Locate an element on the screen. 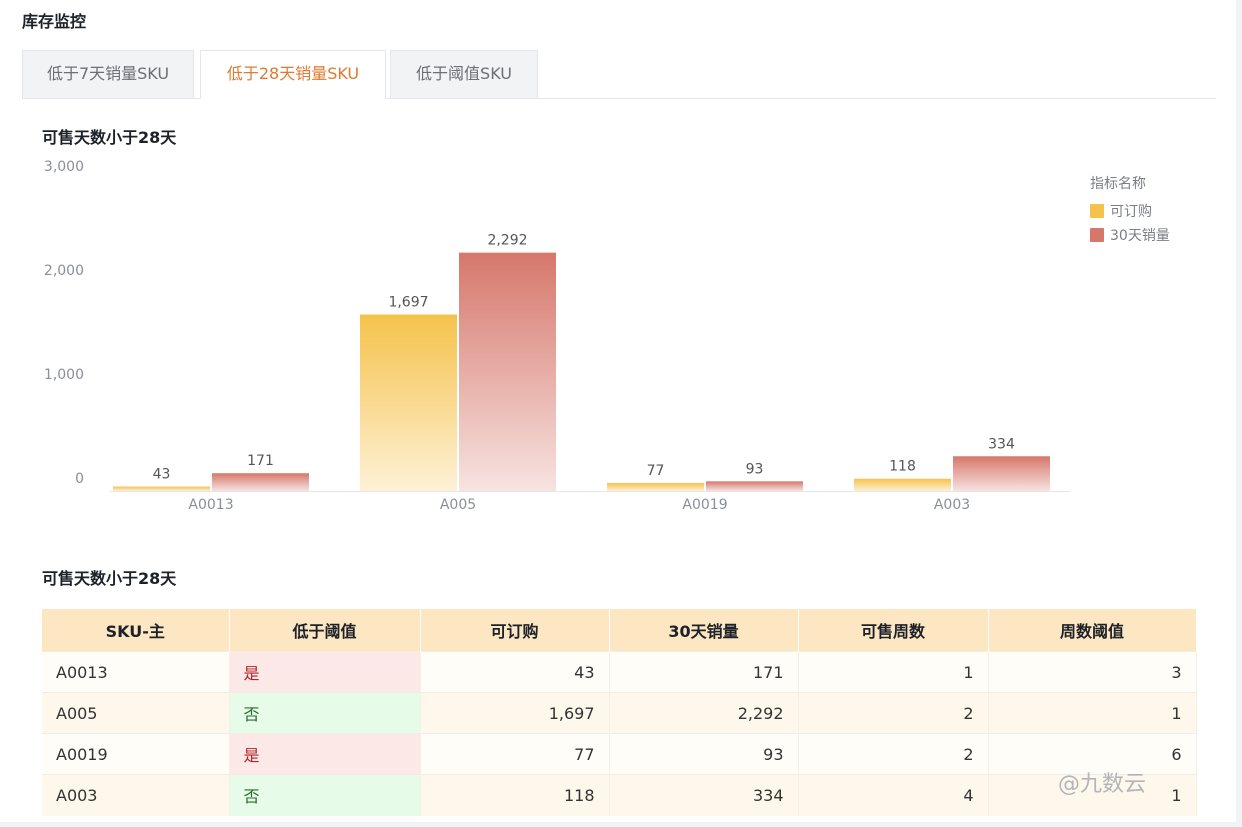  weeks-threshold-cell: 3 is located at coordinates (1092, 672).